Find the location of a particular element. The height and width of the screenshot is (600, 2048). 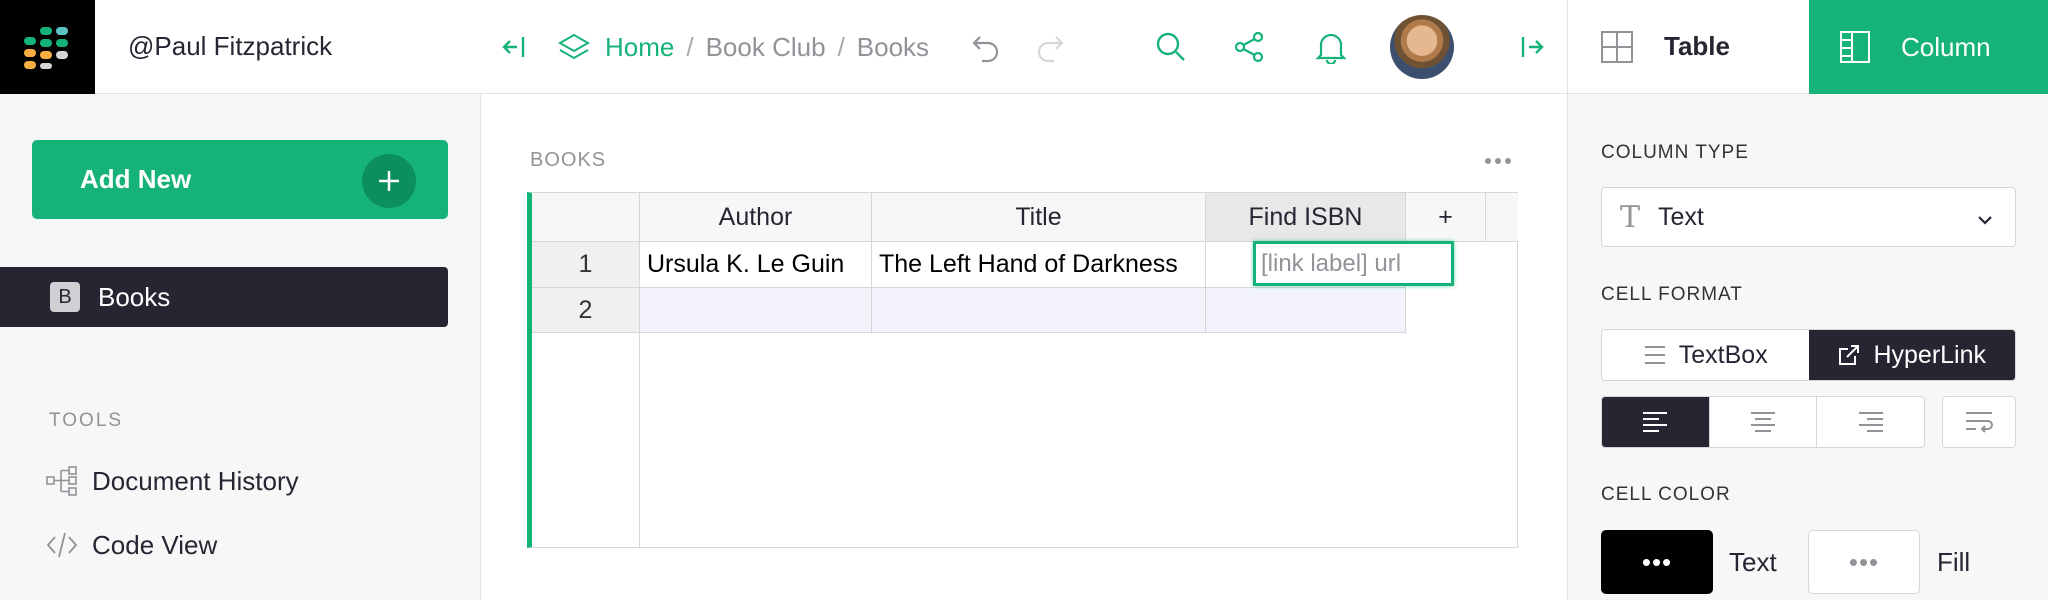

tools-header: TOOLS is located at coordinates (86, 420).